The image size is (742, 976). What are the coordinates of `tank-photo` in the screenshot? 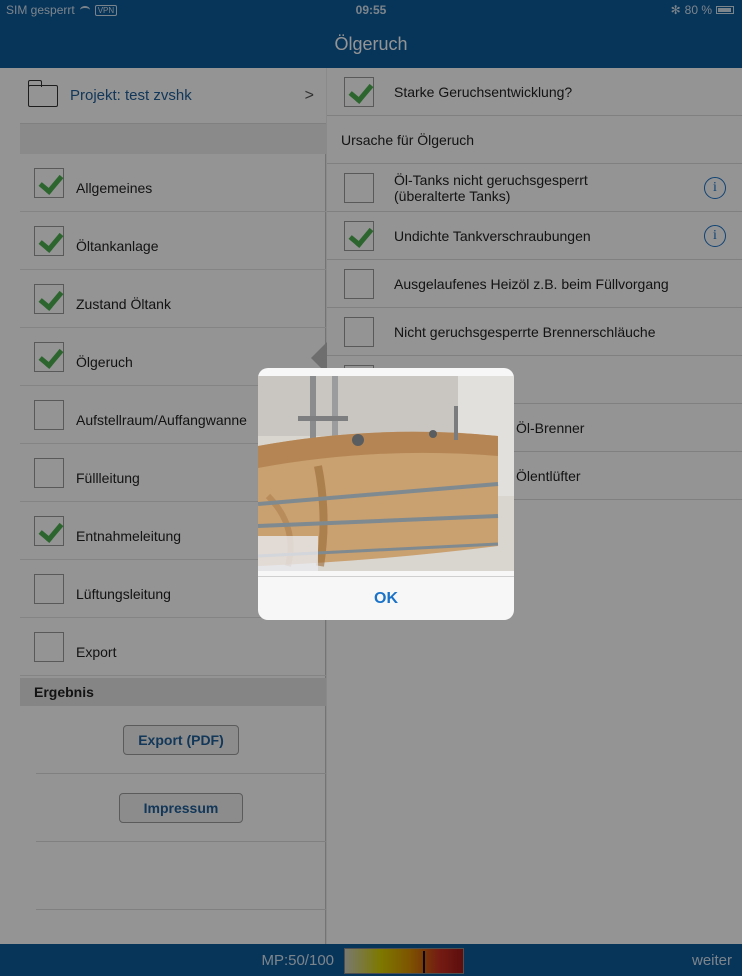 It's located at (386, 473).